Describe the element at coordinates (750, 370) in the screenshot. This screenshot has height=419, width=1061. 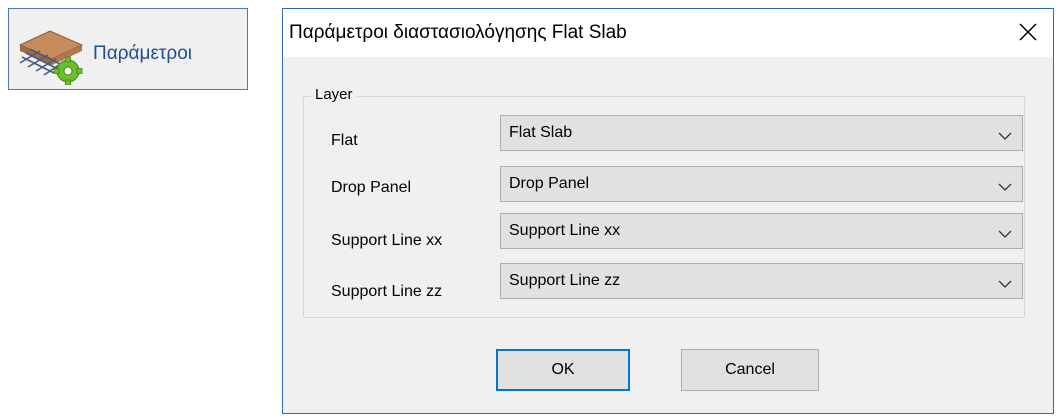
I see `cancel-button: Cancel` at that location.